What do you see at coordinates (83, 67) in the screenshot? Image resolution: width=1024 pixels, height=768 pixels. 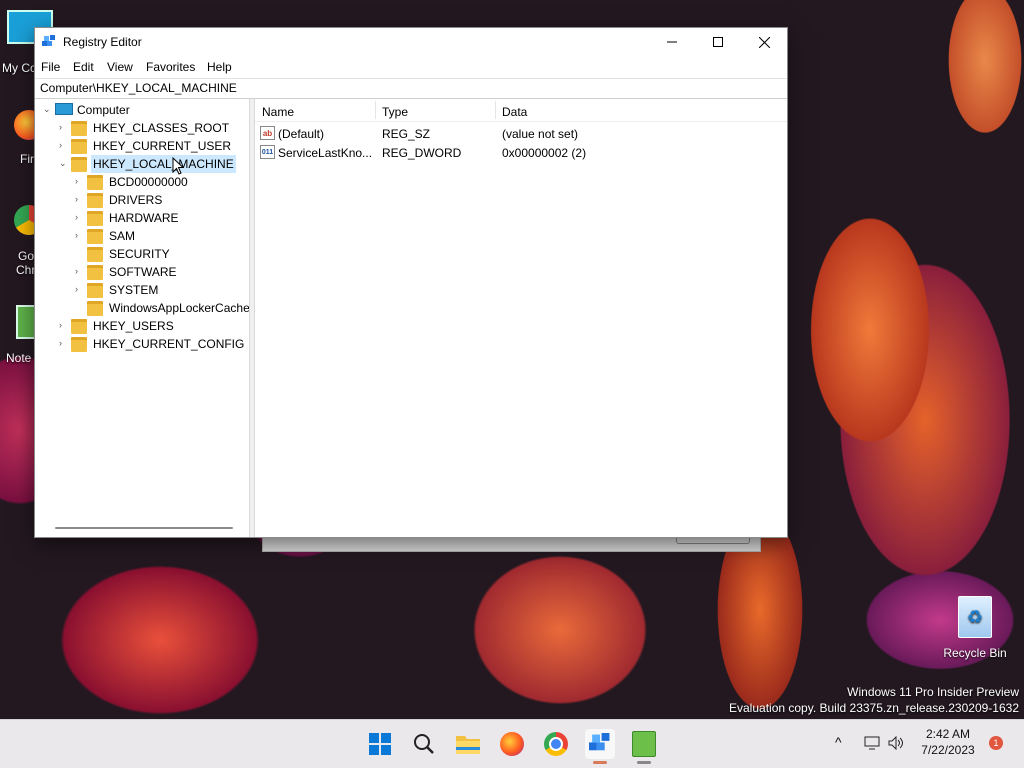 I see `menu-edit: Edit` at bounding box center [83, 67].